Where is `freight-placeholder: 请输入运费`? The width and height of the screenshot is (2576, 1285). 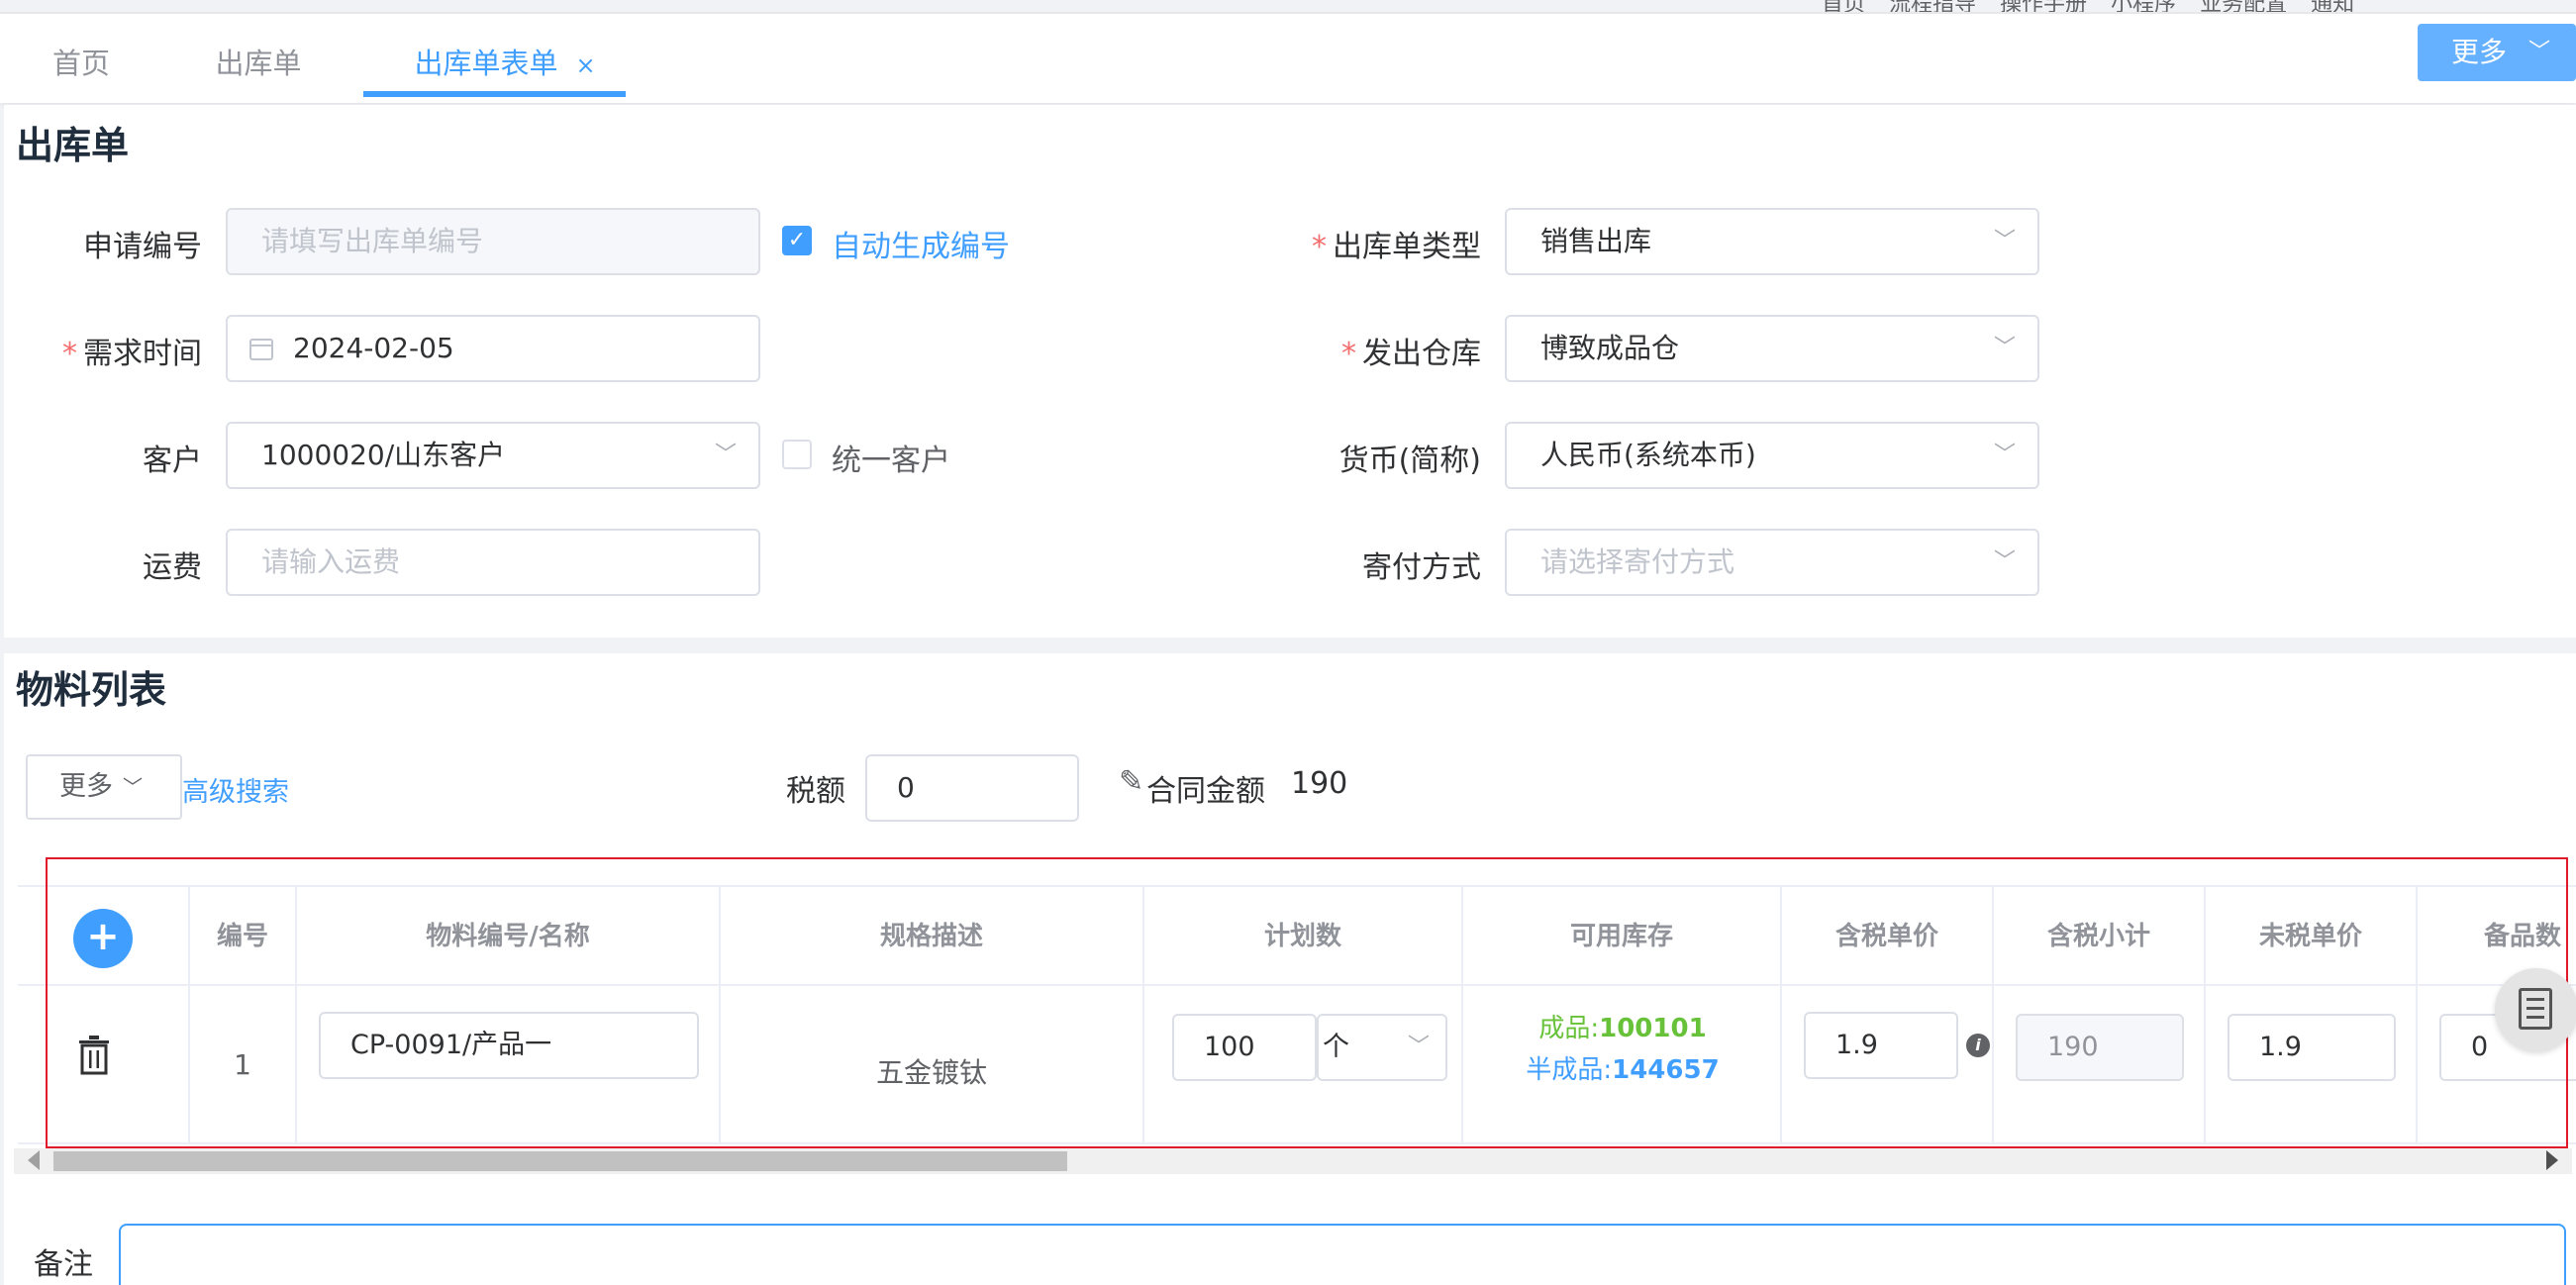 freight-placeholder: 请输入运费 is located at coordinates (331, 561).